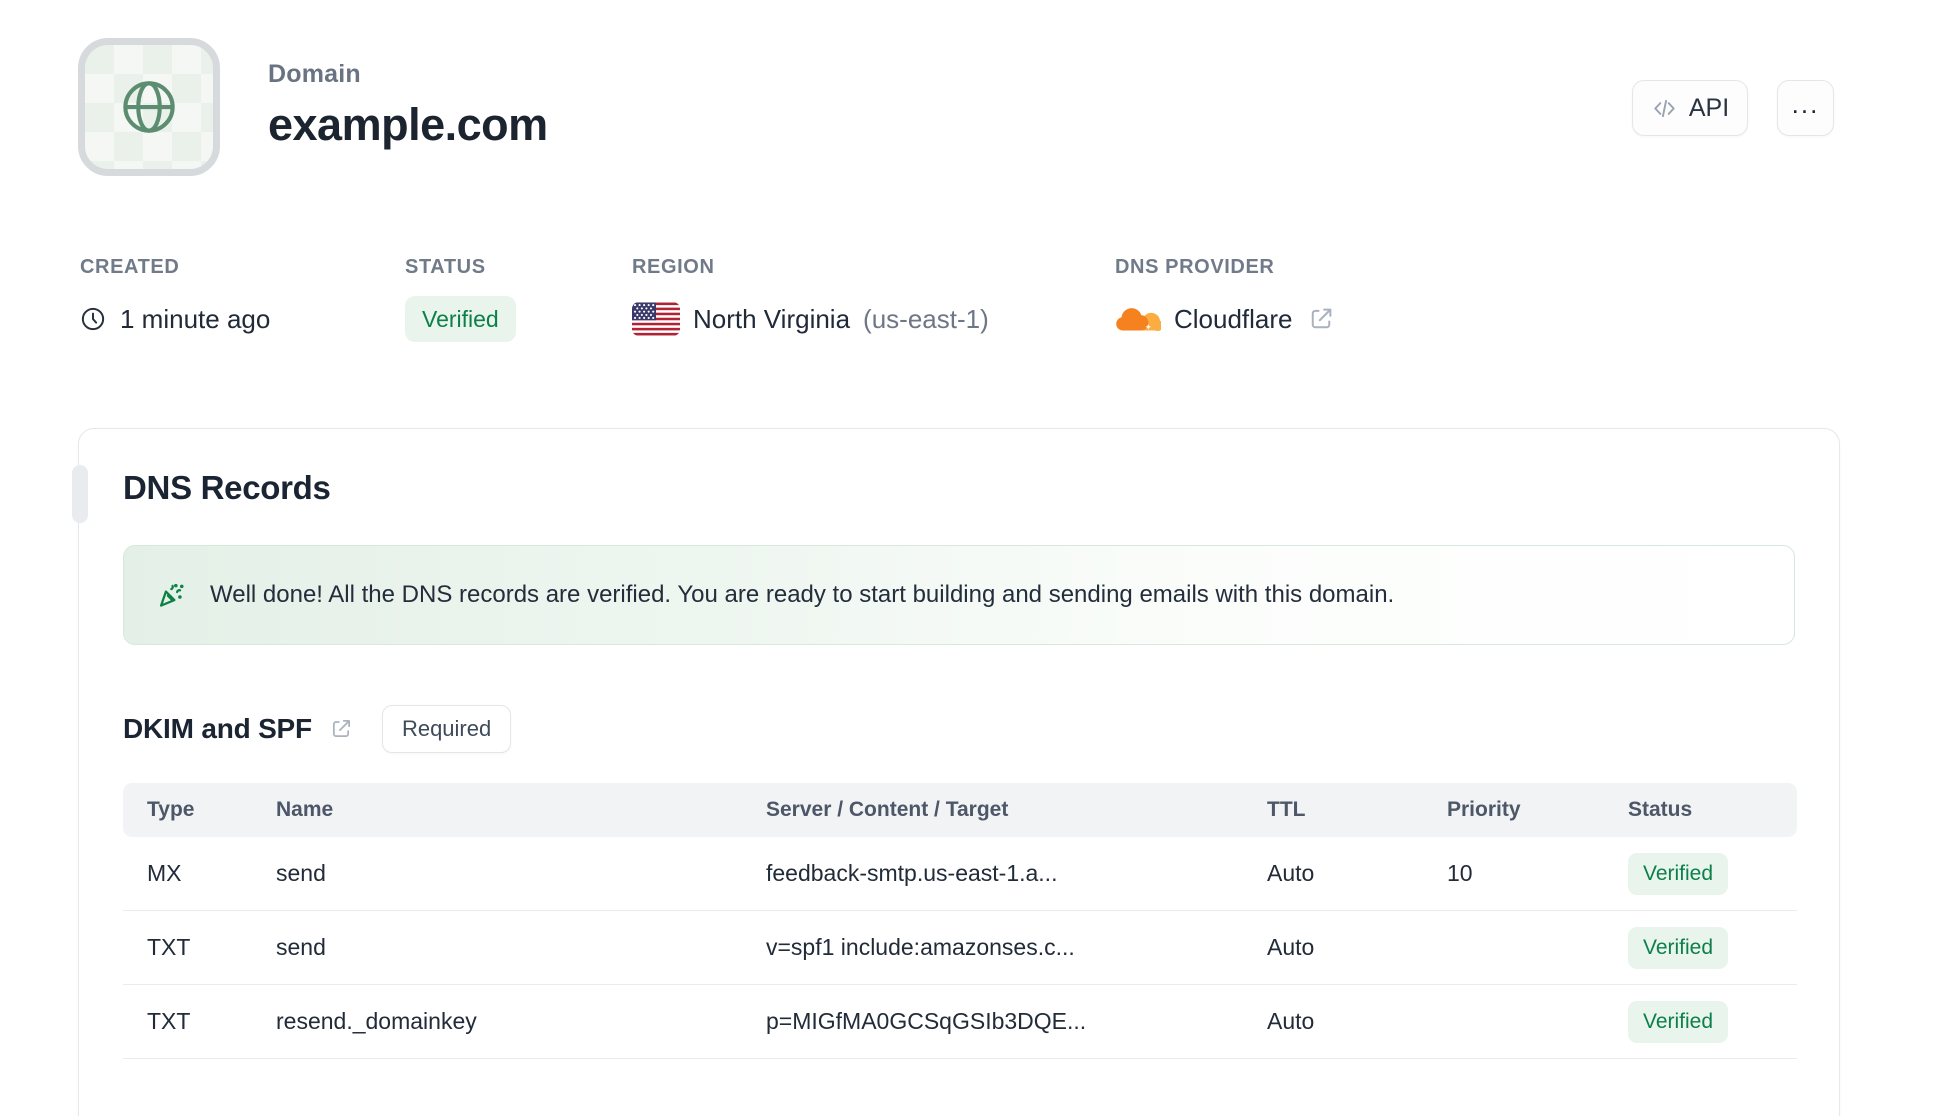 Image resolution: width=1944 pixels, height=1116 pixels. Describe the element at coordinates (314, 74) in the screenshot. I see `page-eyebrow: Domain` at that location.